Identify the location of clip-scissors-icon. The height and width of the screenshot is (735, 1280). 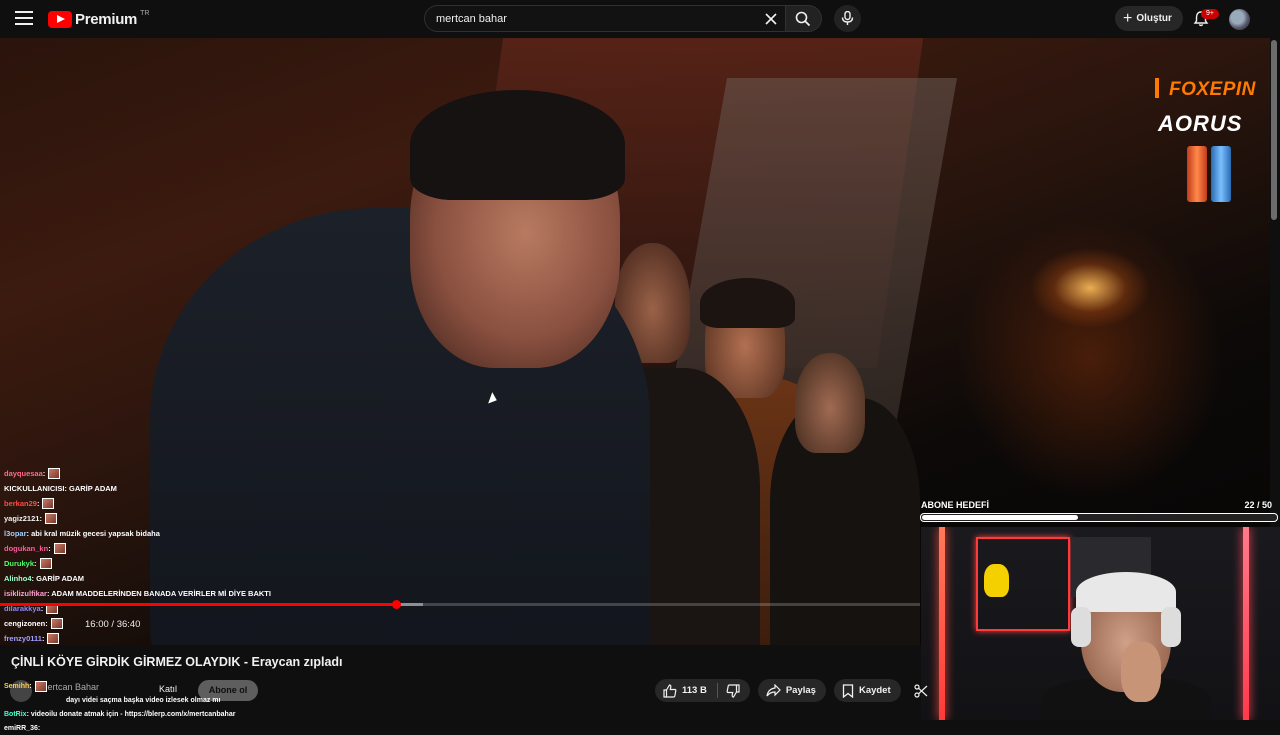
(921, 690).